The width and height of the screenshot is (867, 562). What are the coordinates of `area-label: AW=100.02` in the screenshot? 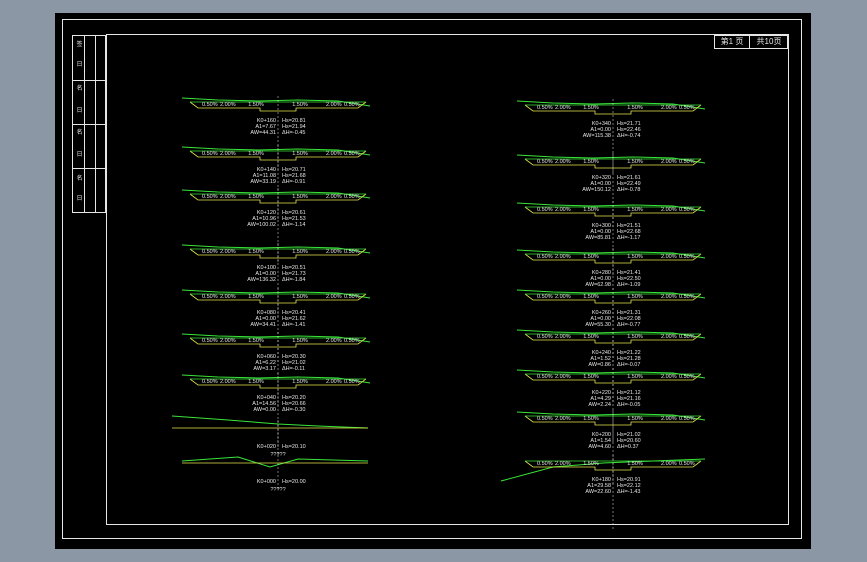 It's located at (261, 225).